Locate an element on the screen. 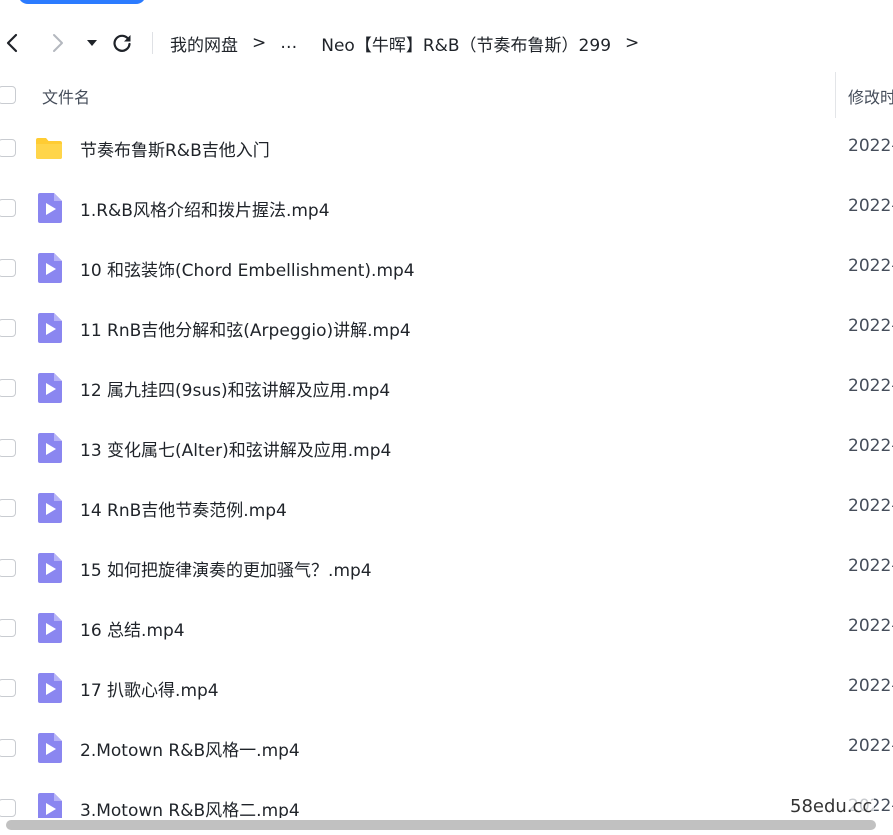 This screenshot has height=835, width=893. file-row: 13 变化属七(Alter)和弦讲解及应用.mp4 2022- is located at coordinates (446, 448).